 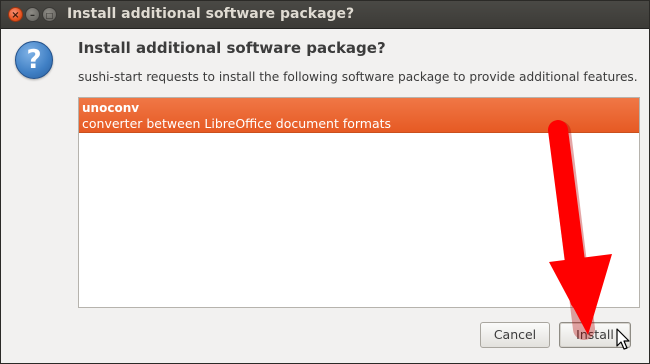 What do you see at coordinates (232, 48) in the screenshot?
I see `dialog-heading: Install additional software package?` at bounding box center [232, 48].